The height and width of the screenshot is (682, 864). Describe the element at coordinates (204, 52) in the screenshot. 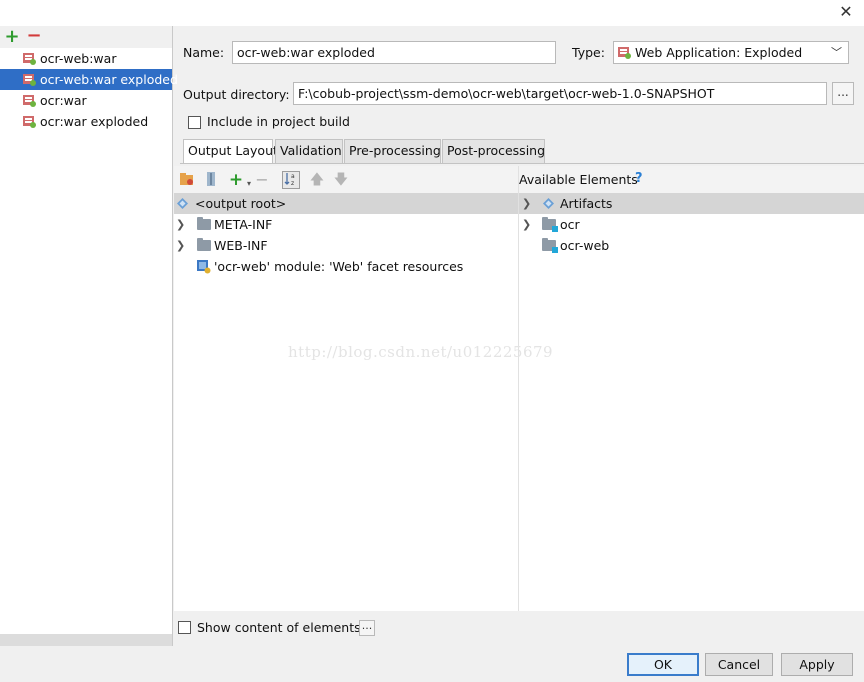

I see `name-label: Name:` at that location.